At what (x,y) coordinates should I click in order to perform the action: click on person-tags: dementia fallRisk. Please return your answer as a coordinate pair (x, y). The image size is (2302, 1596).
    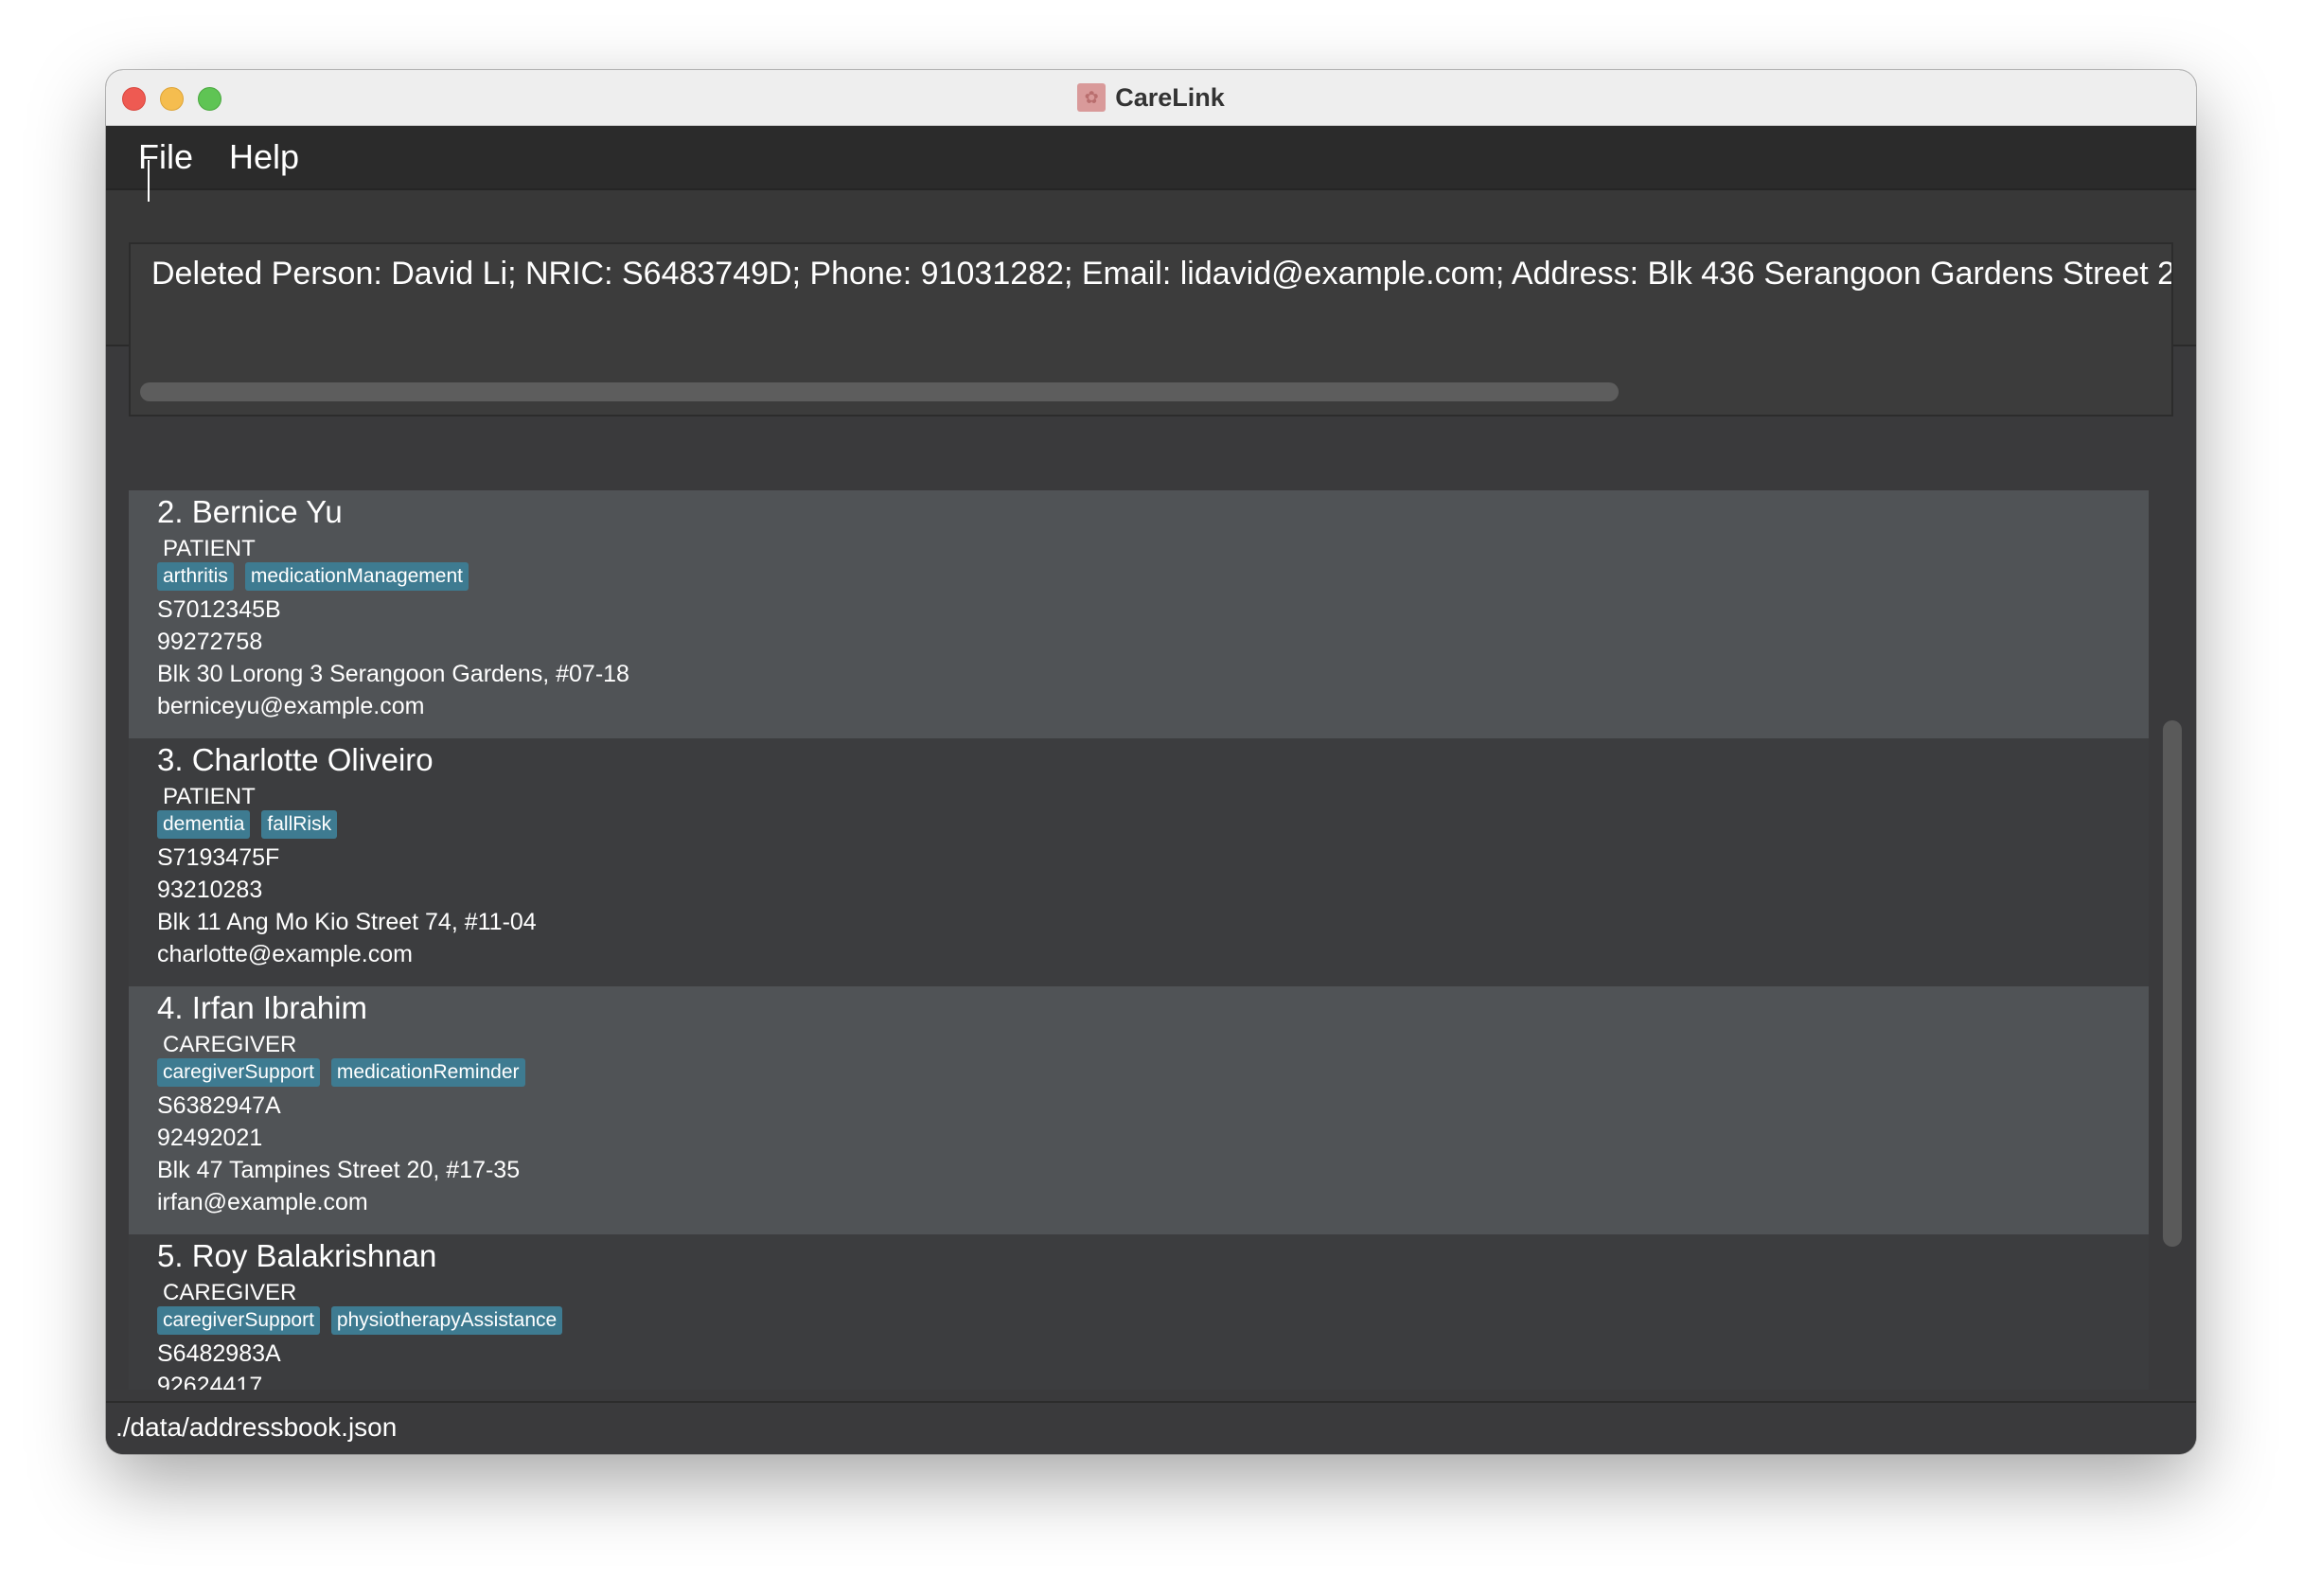
    Looking at the image, I should click on (247, 824).